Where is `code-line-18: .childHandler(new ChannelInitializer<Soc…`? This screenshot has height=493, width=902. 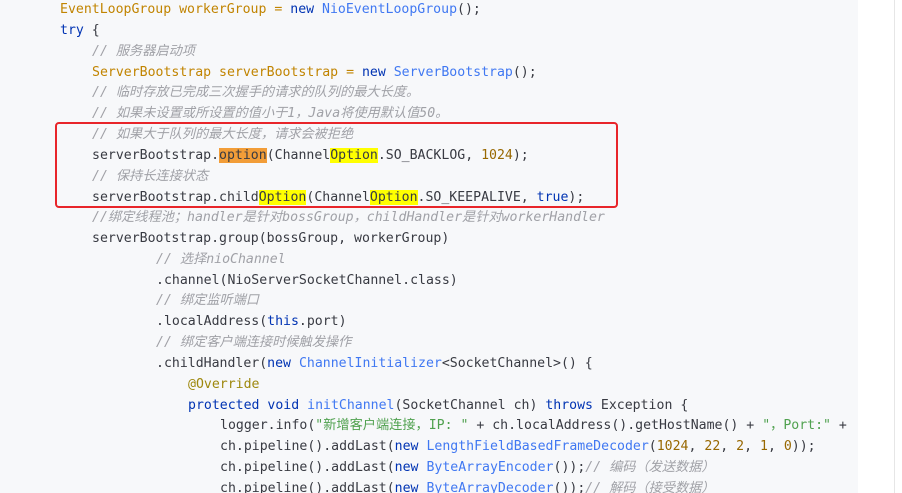
code-line-18: .childHandler(new ChannelInitializer<Soc… is located at coordinates (374, 363).